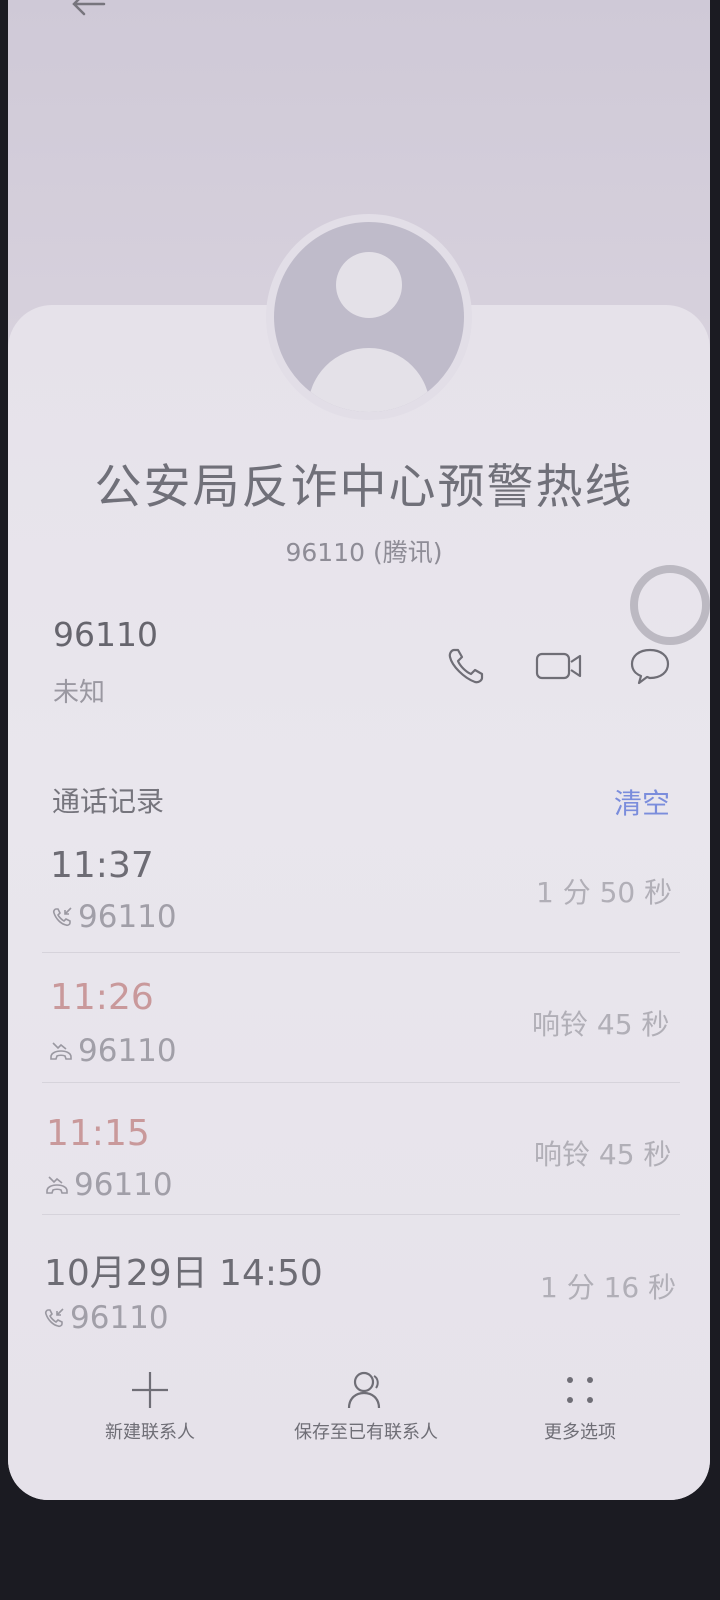 The image size is (720, 1600). What do you see at coordinates (359, 1019) in the screenshot?
I see `call-log-row: 11:26 96110 响铃 45 秒` at bounding box center [359, 1019].